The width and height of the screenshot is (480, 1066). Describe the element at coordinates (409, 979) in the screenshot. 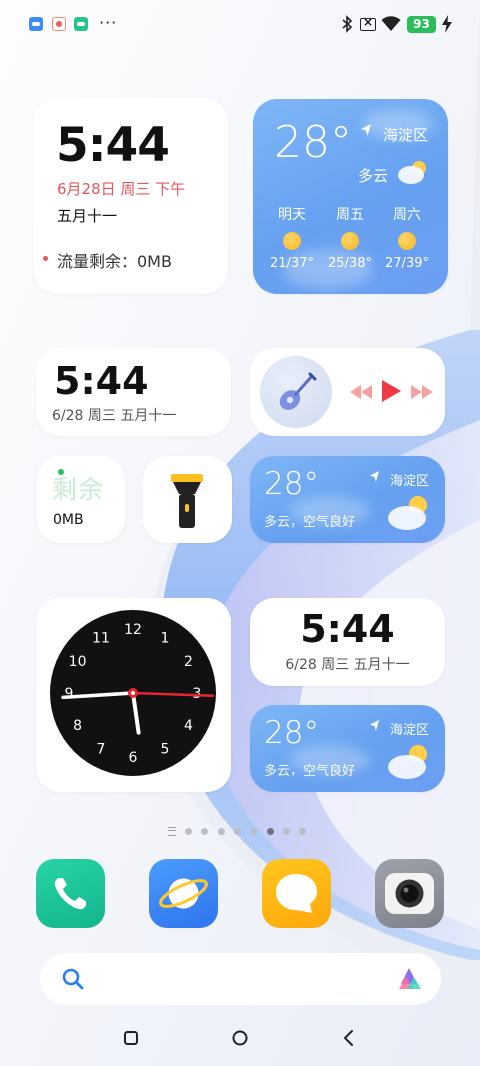

I see `ai-assistant-icon` at that location.